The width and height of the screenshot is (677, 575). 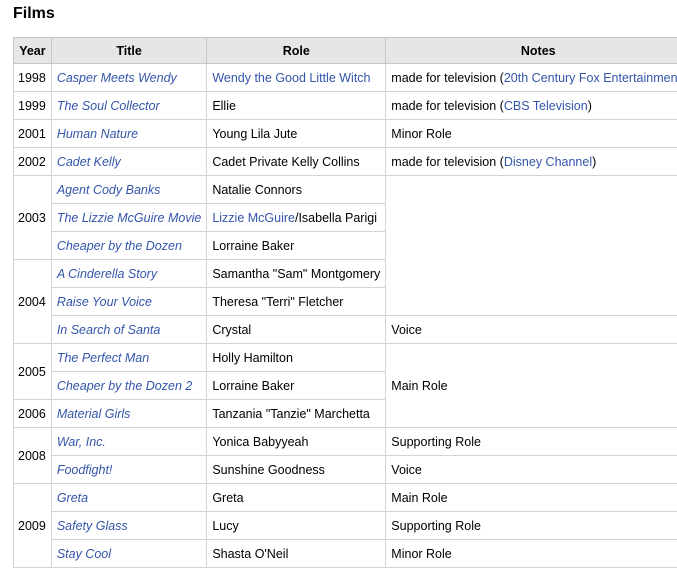 I want to click on title-cell: Stay Cool, so click(x=129, y=553).